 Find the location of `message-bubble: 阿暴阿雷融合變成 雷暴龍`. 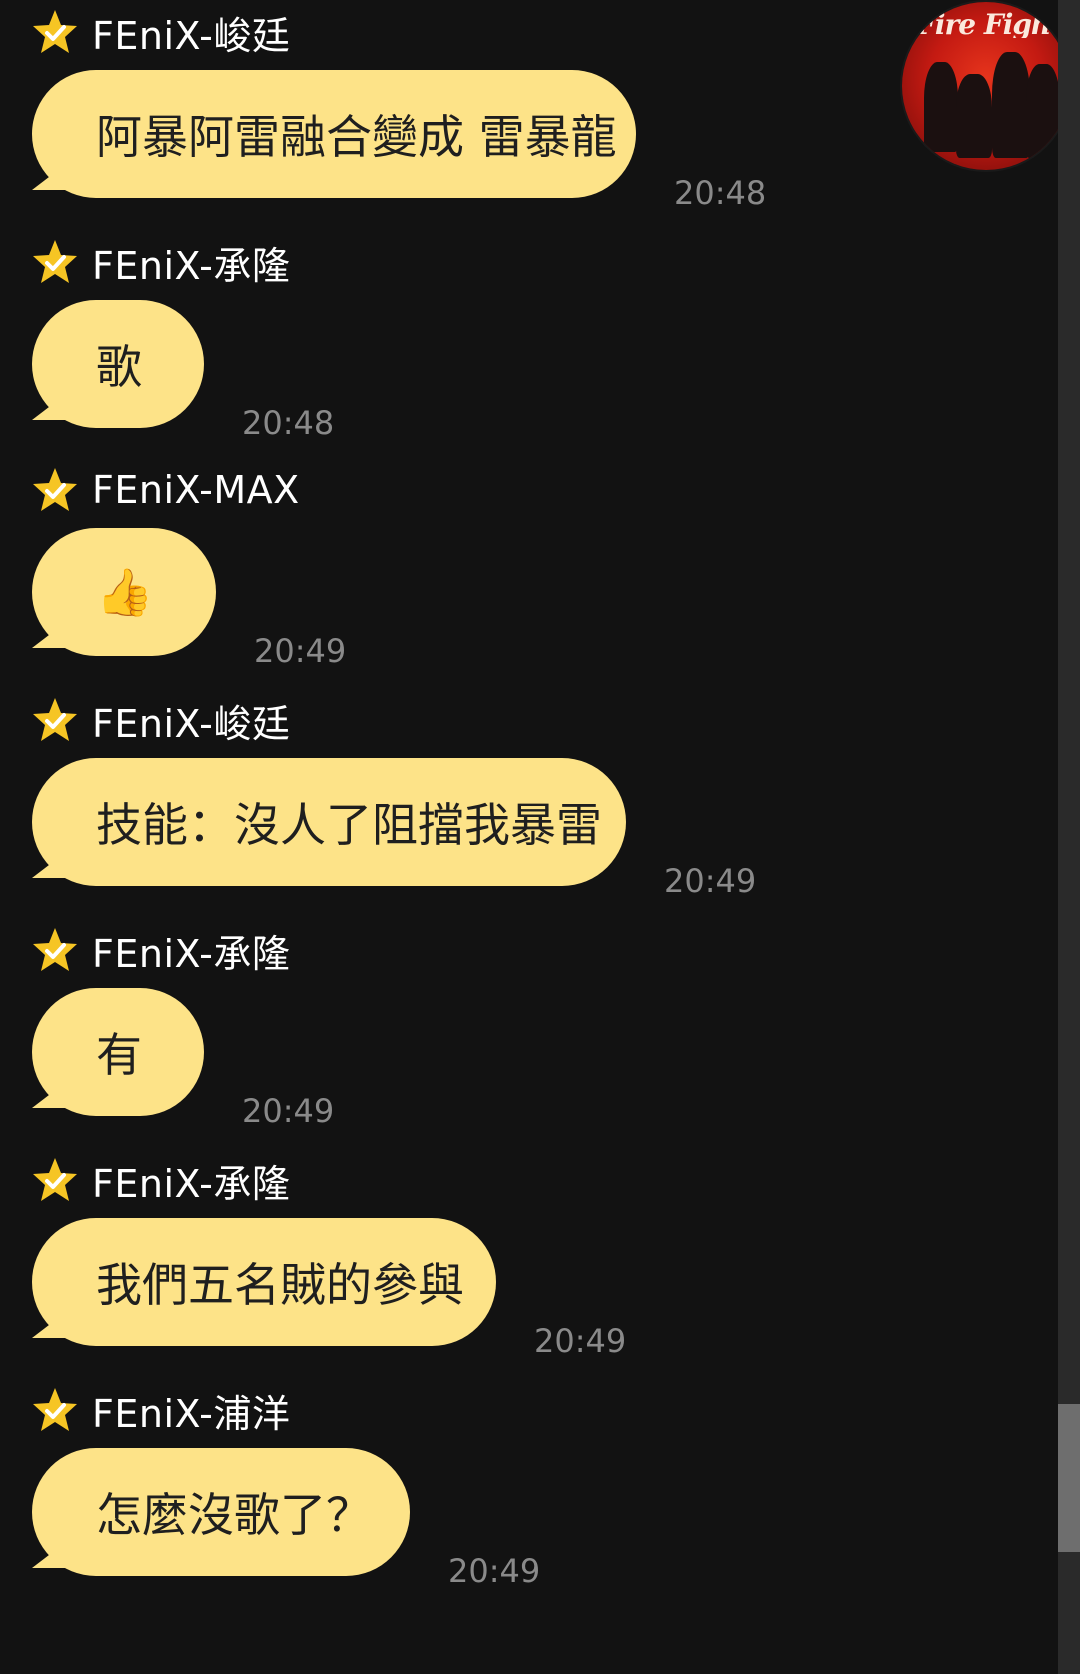

message-bubble: 阿暴阿雷融合變成 雷暴龍 is located at coordinates (334, 134).